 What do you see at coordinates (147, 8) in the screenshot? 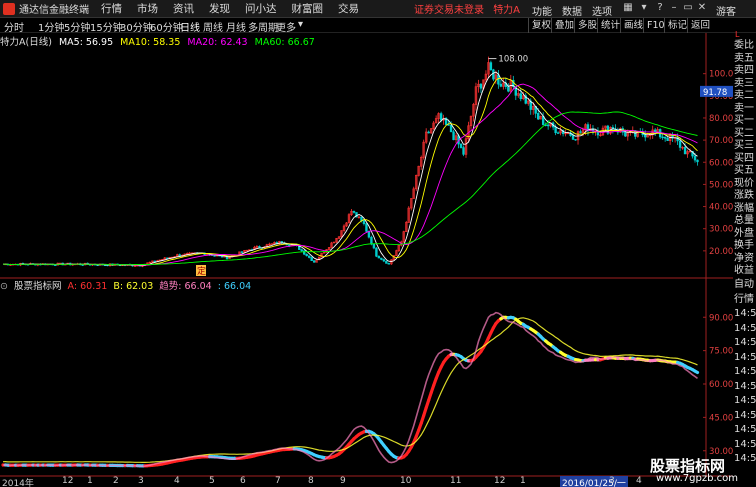
I see `menu-market: 市场` at bounding box center [147, 8].